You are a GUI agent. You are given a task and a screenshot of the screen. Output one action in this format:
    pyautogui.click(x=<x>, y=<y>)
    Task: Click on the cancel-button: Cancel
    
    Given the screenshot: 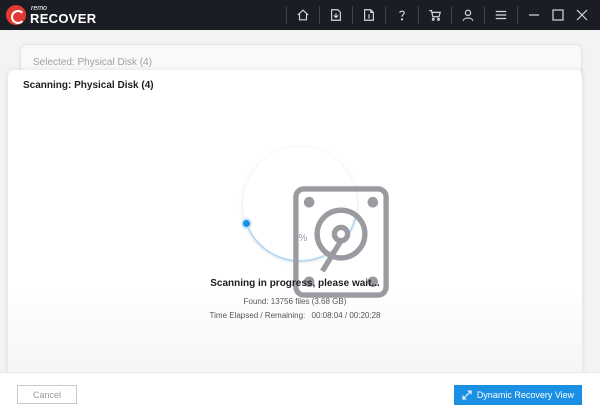 What is the action you would take?
    pyautogui.click(x=47, y=394)
    